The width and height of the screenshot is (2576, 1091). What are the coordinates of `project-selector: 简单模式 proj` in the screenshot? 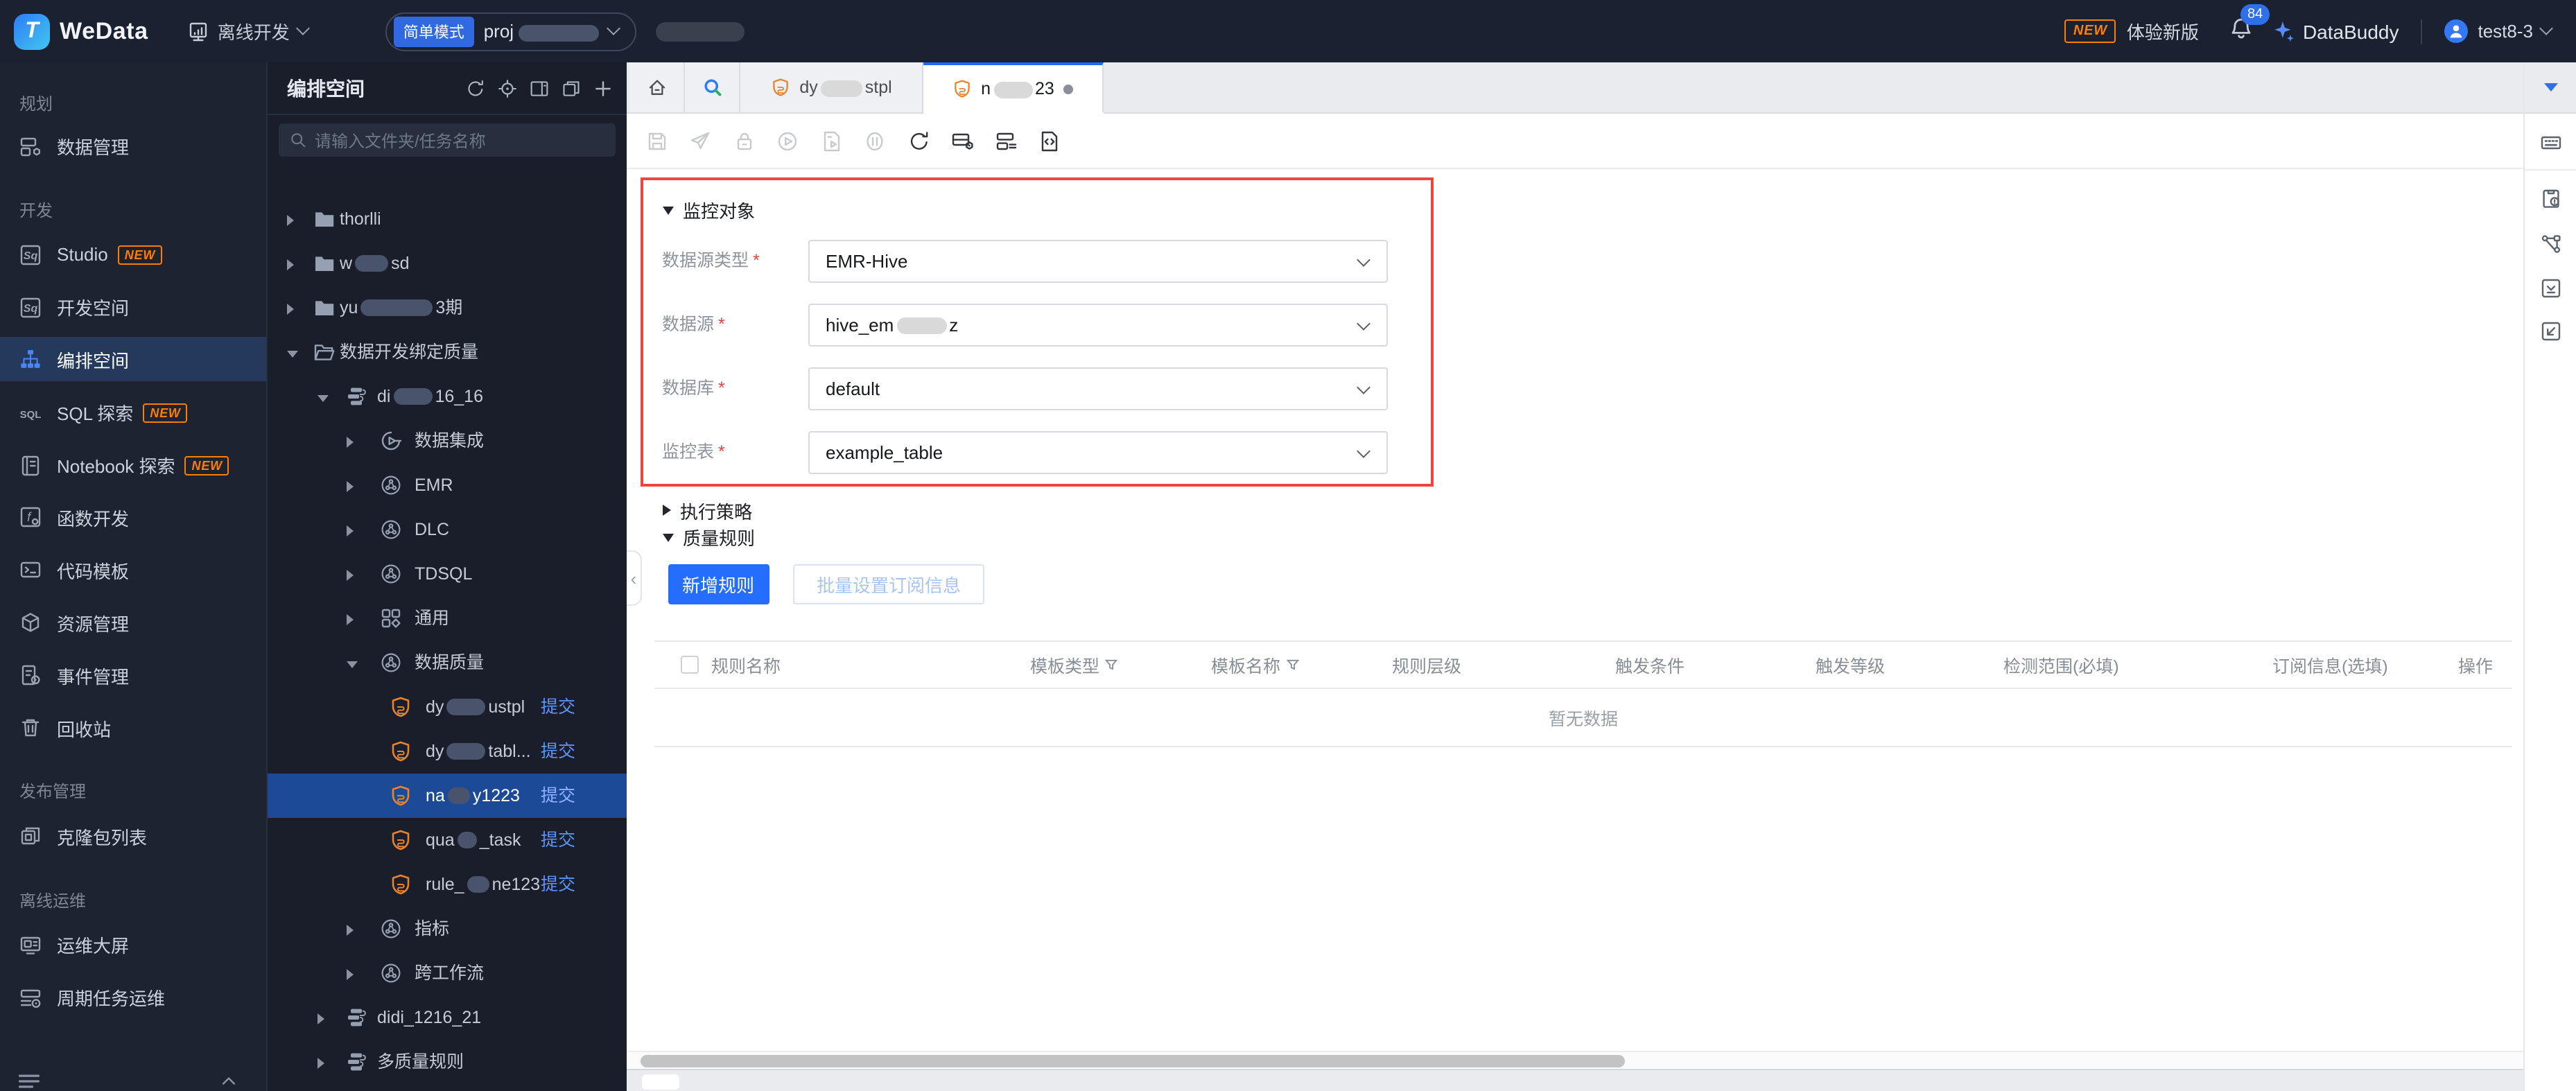 It's located at (510, 31).